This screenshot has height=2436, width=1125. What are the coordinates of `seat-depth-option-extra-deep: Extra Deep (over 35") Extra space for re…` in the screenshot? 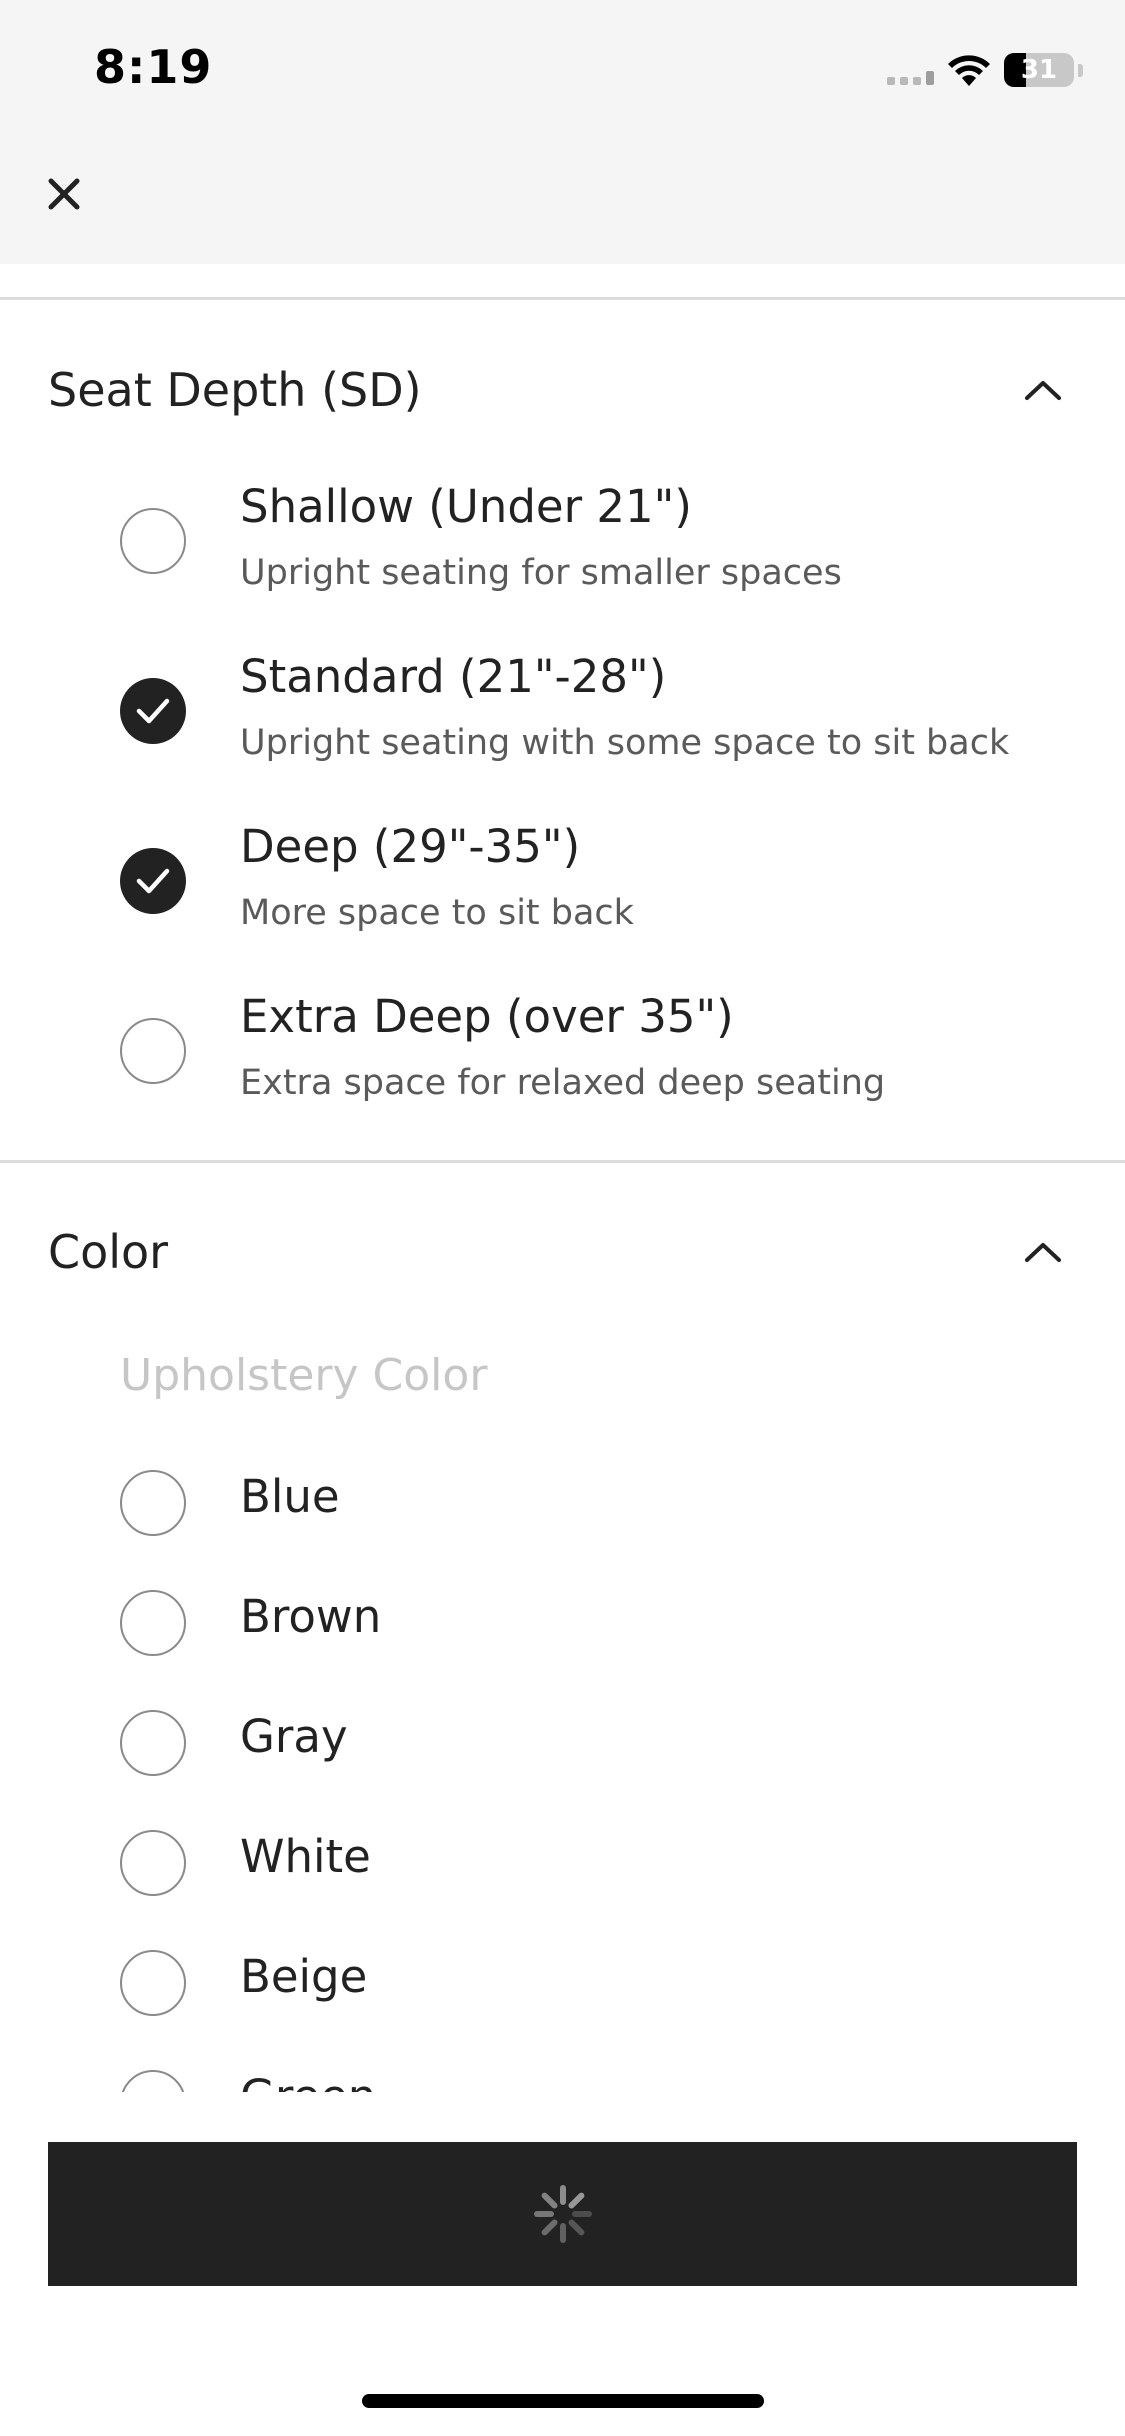 It's located at (600, 1050).